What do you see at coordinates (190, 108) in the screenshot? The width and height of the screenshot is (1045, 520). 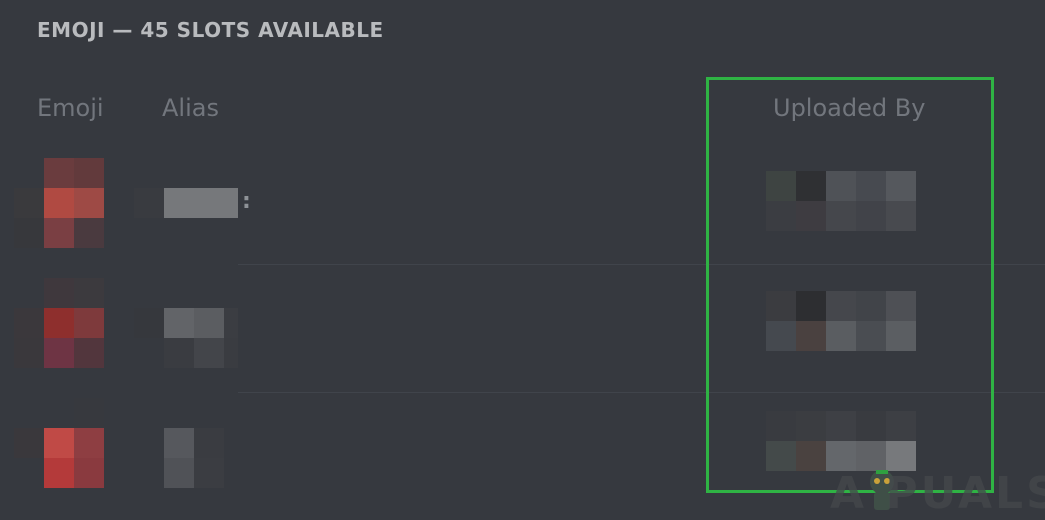 I see `column-header-alias: Alias` at bounding box center [190, 108].